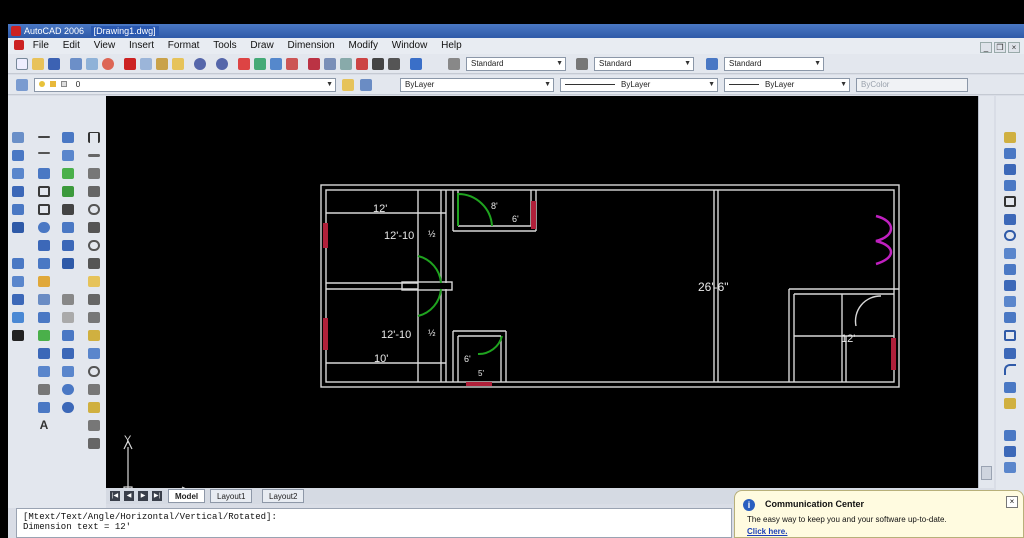 The width and height of the screenshot is (1024, 538). I want to click on snap-quadrant-icon, so click(1010, 235).